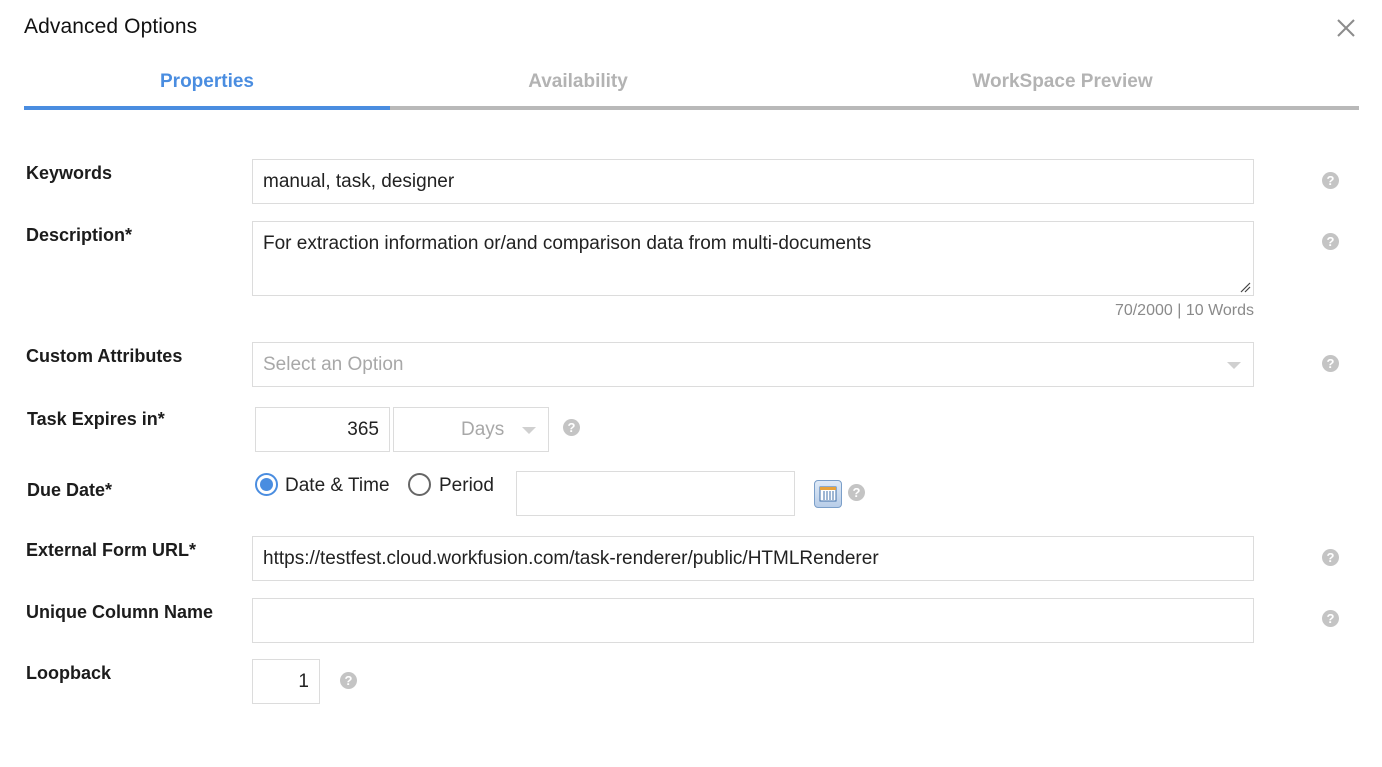  What do you see at coordinates (69, 173) in the screenshot?
I see `keywords-label: Keywords` at bounding box center [69, 173].